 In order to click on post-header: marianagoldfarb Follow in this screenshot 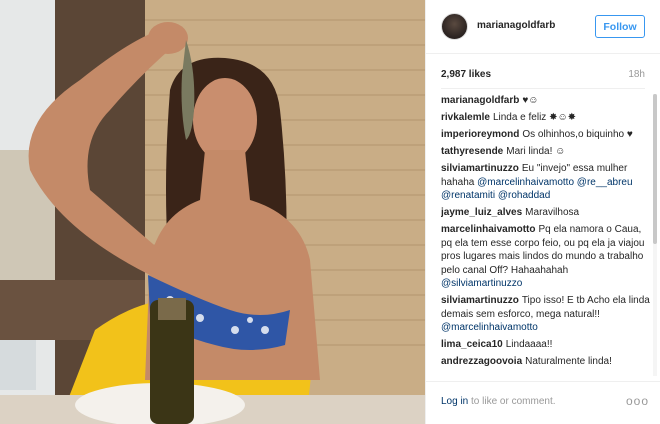, I will do `click(543, 27)`.